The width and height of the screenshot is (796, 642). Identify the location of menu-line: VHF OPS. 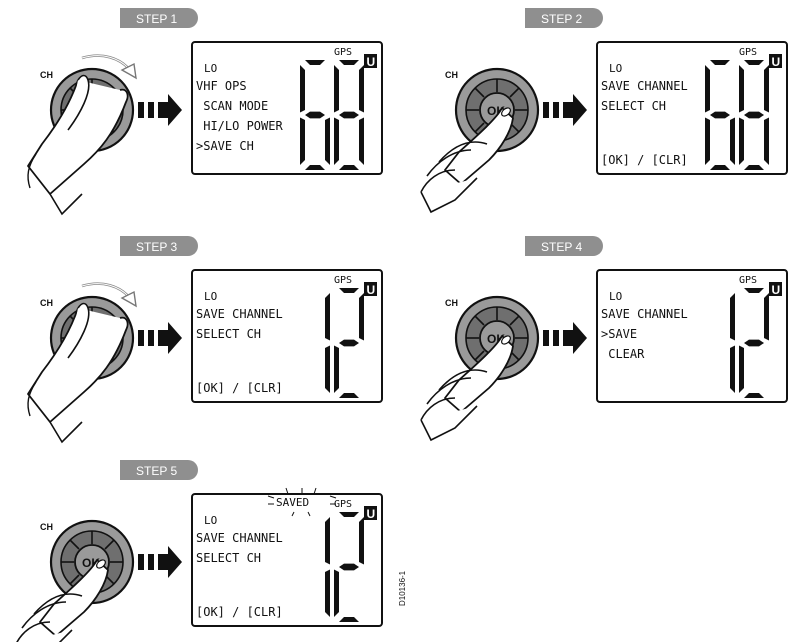
(221, 86).